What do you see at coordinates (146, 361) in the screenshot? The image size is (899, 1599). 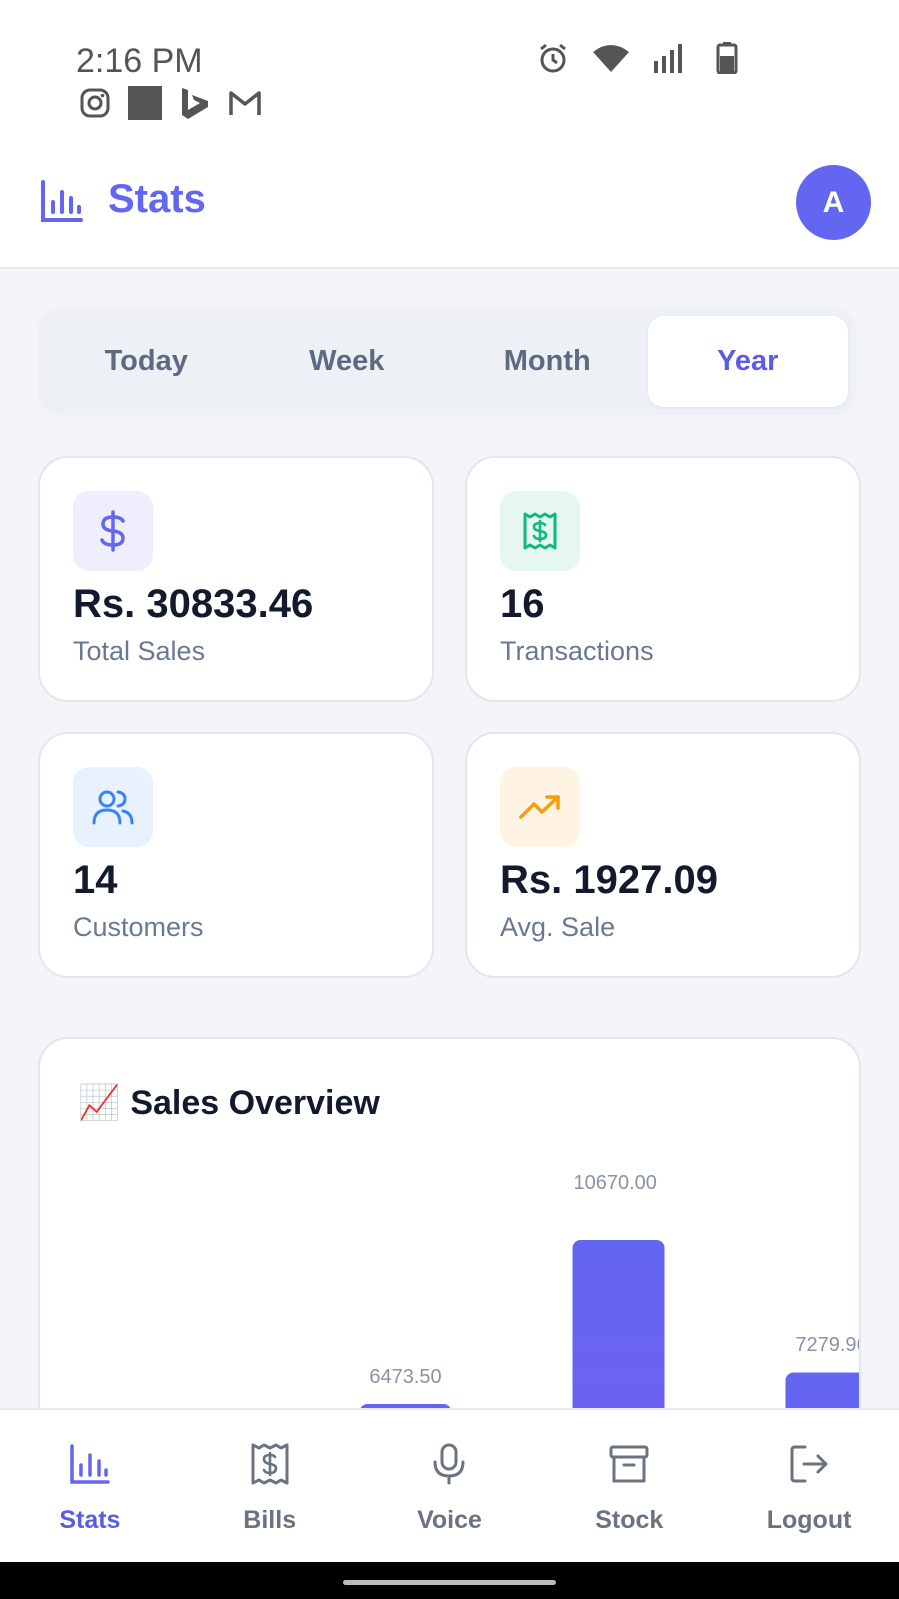 I see `tab-today: Today` at bounding box center [146, 361].